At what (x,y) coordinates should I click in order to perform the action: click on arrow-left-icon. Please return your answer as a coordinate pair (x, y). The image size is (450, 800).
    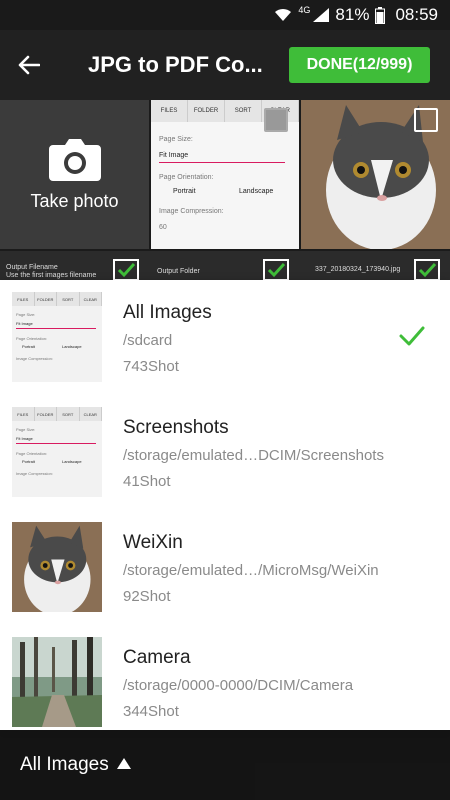
    Looking at the image, I should click on (29, 65).